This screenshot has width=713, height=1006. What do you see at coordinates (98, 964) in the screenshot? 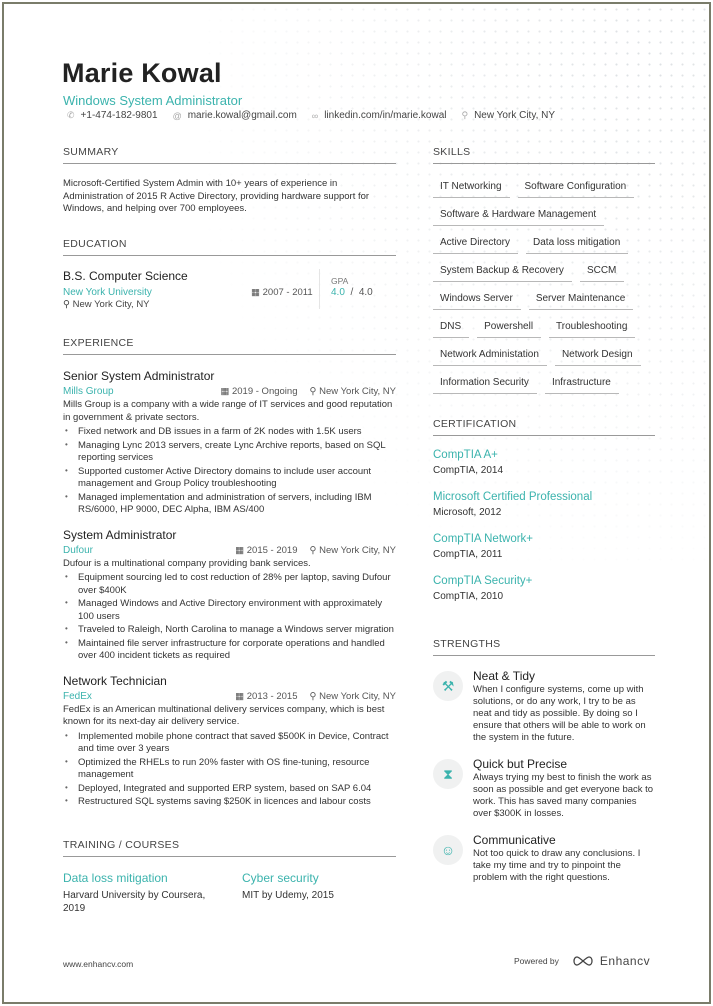
I see `footer-website-link: www.enhancv.com` at bounding box center [98, 964].